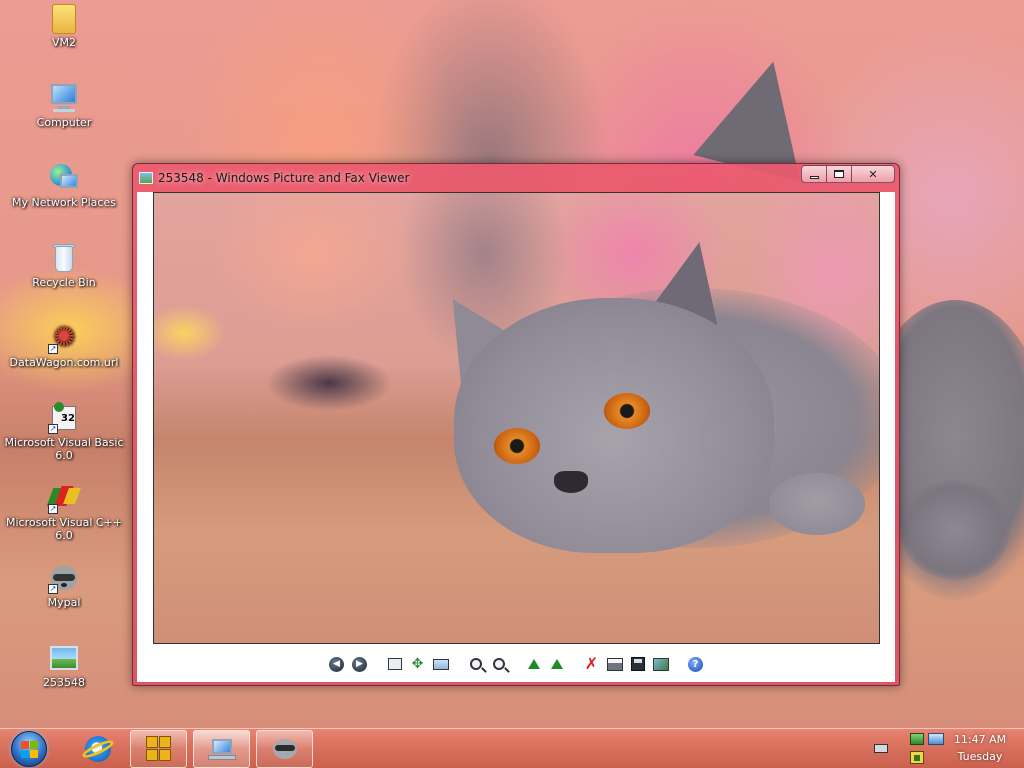 This screenshot has width=1024, height=768. Describe the element at coordinates (980, 756) in the screenshot. I see `clock-day: Tuesday` at that location.